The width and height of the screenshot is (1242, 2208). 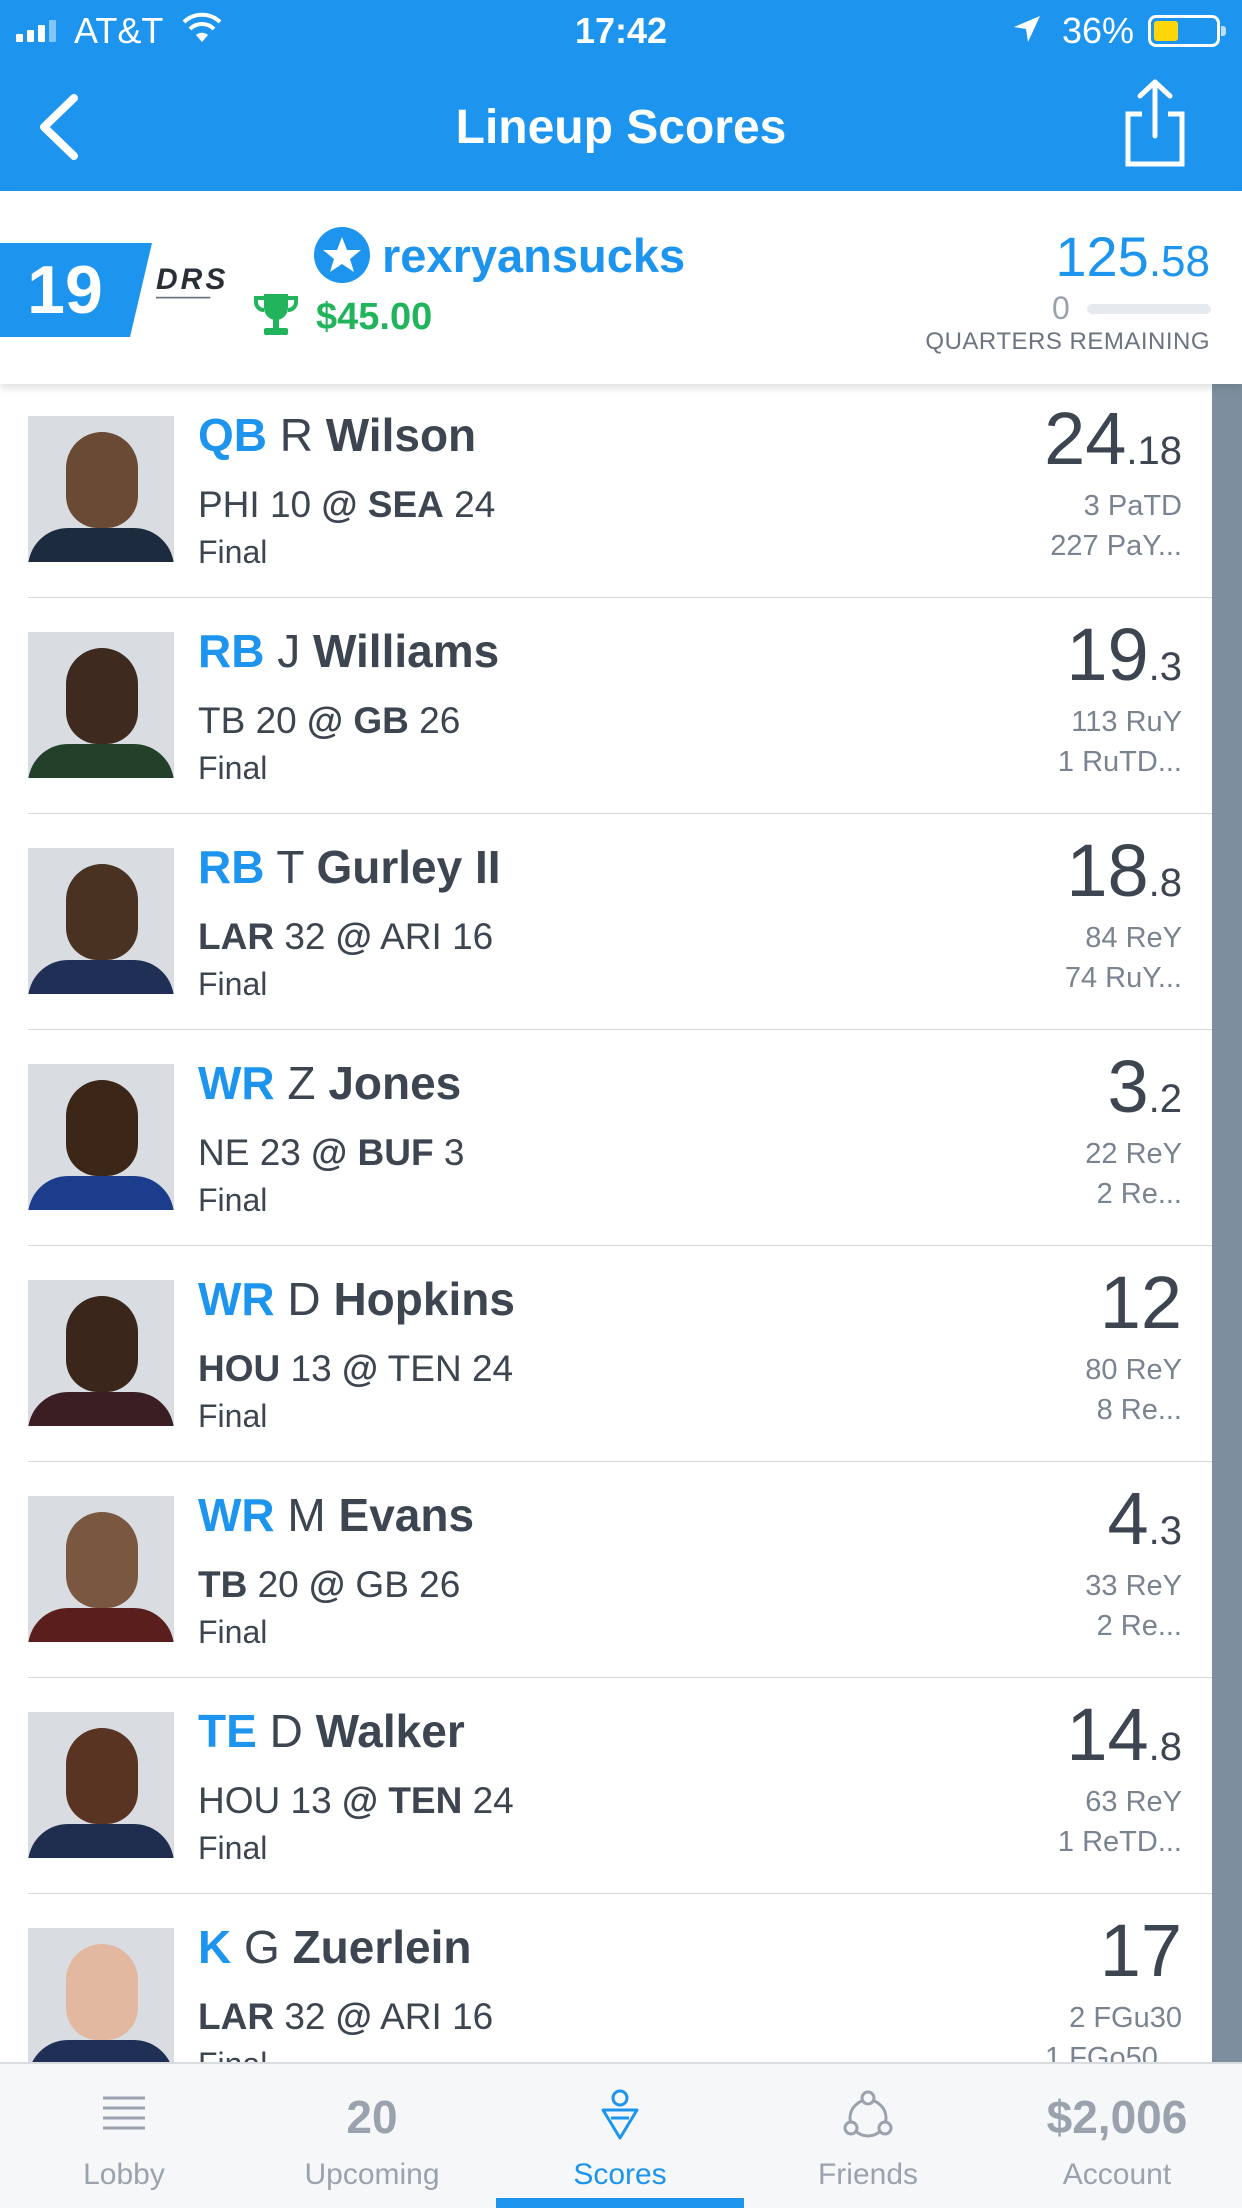 I want to click on home-team: ARI, so click(x=411, y=936).